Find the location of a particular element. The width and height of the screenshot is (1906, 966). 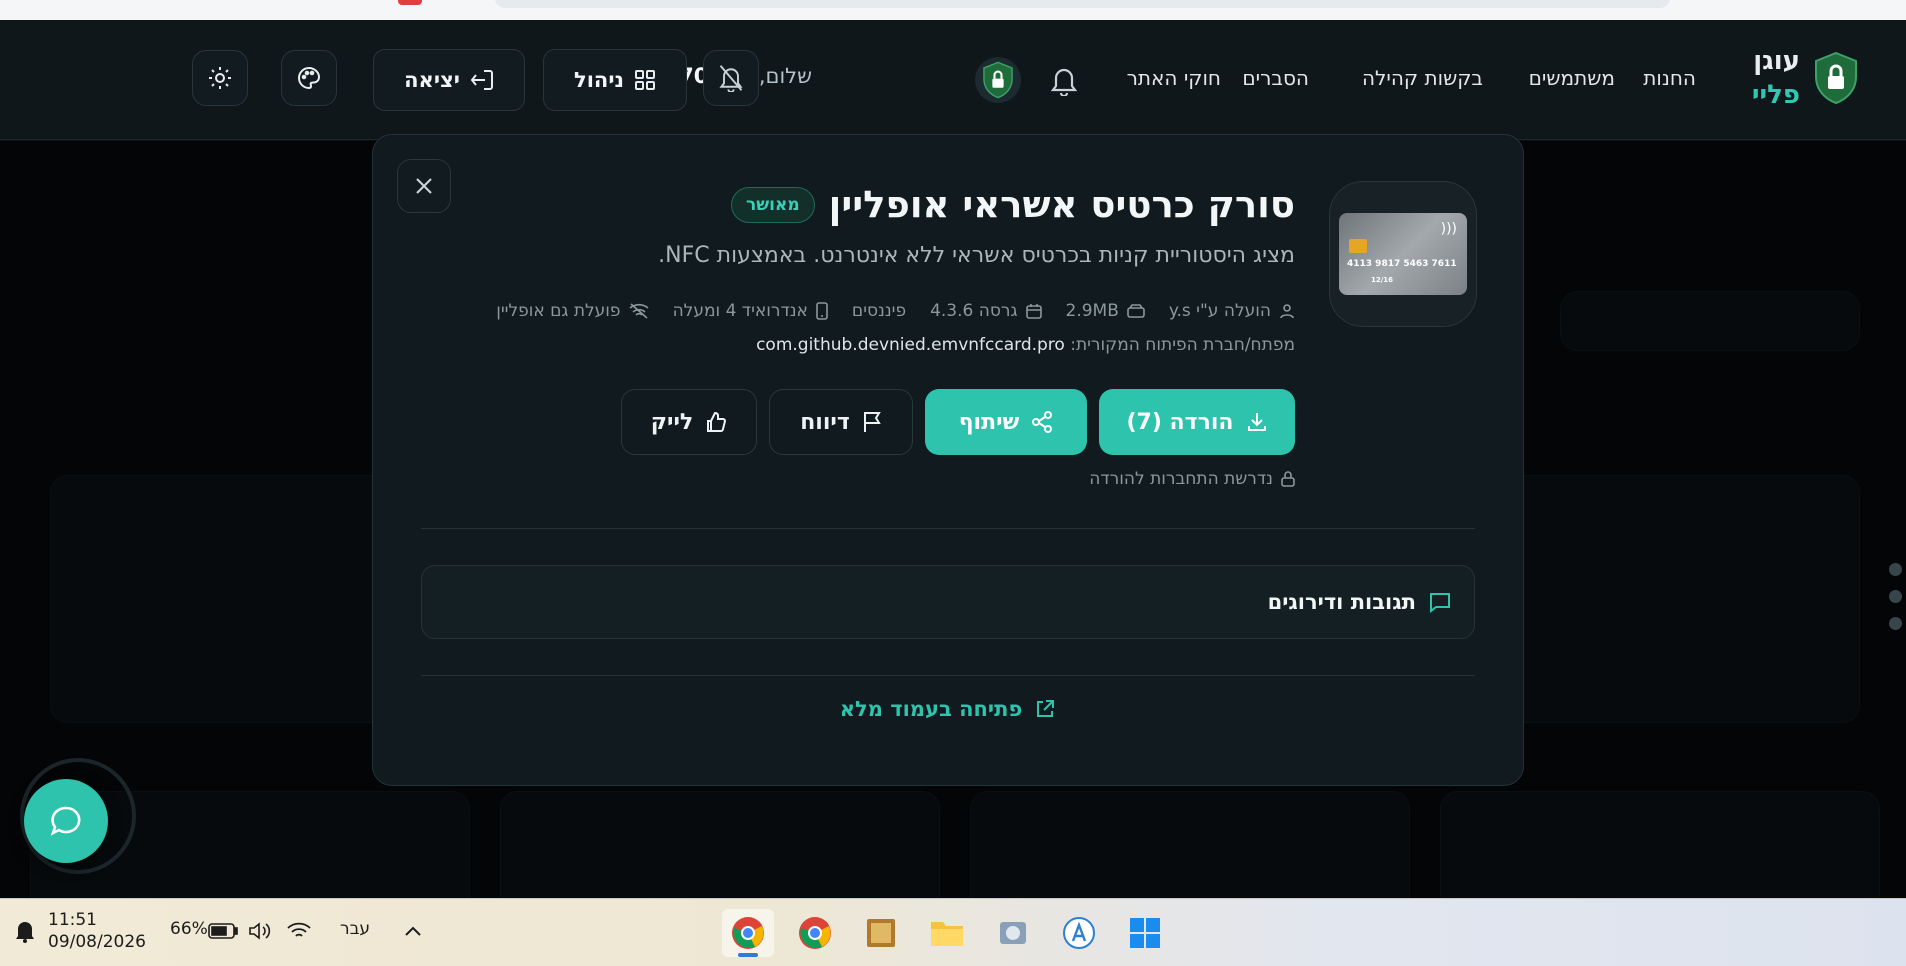

wifi-icon is located at coordinates (299, 931).